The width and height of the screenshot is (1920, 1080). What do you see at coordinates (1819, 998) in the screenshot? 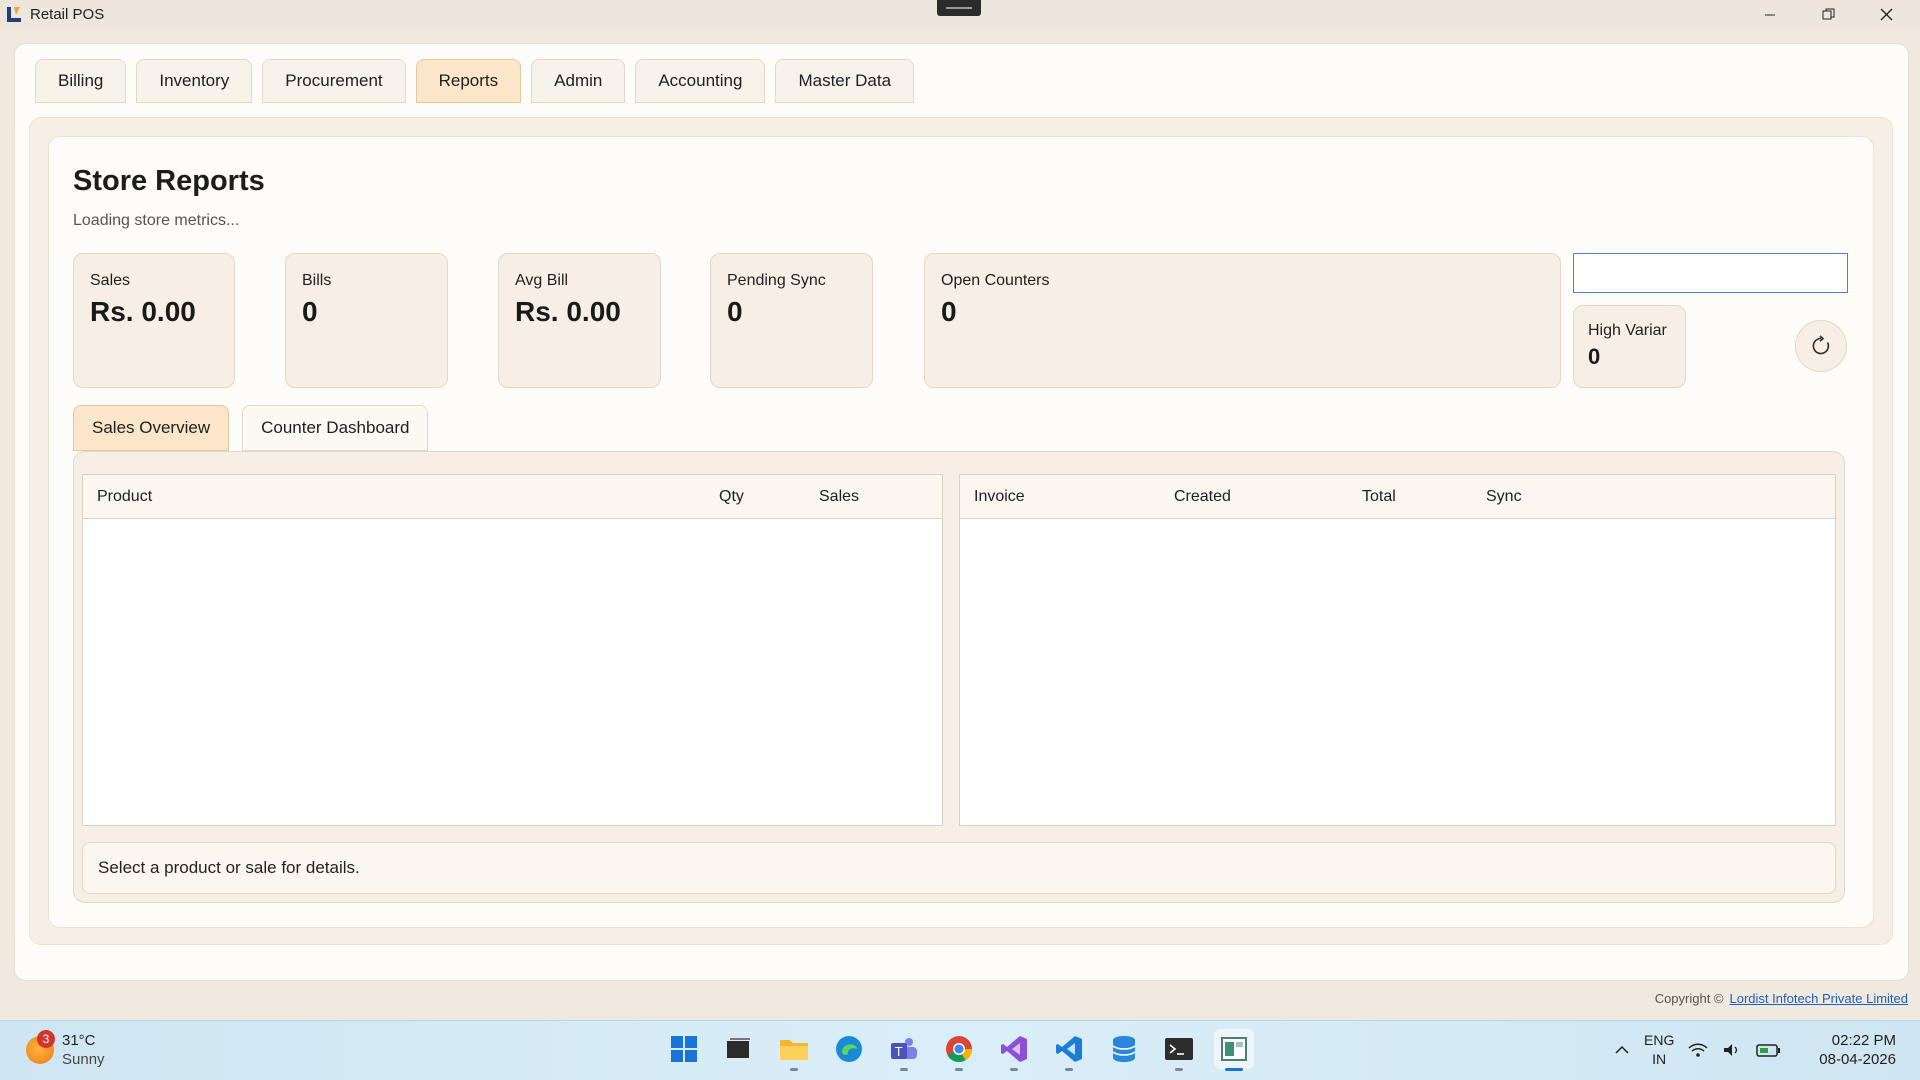
I see `company-link: Lordist Infotech Private Limited` at bounding box center [1819, 998].